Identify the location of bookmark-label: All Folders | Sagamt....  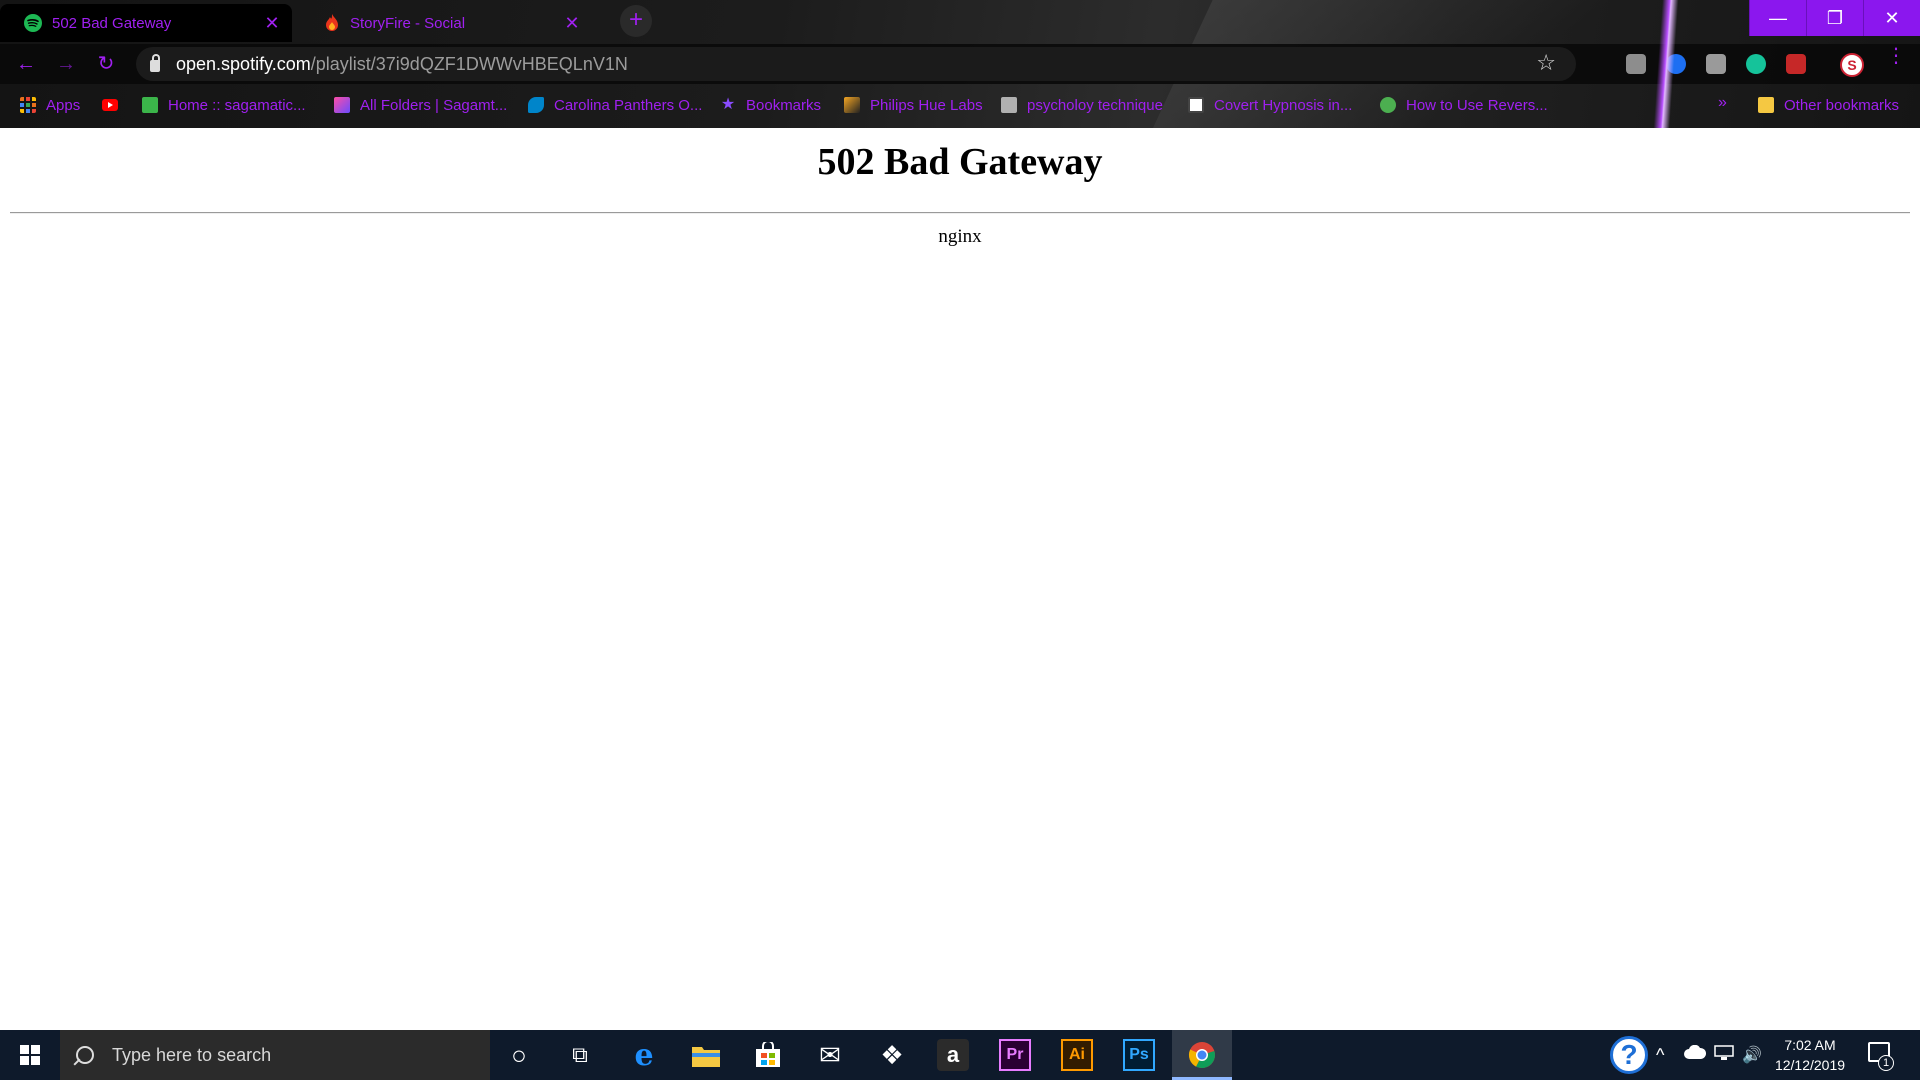
(434, 105).